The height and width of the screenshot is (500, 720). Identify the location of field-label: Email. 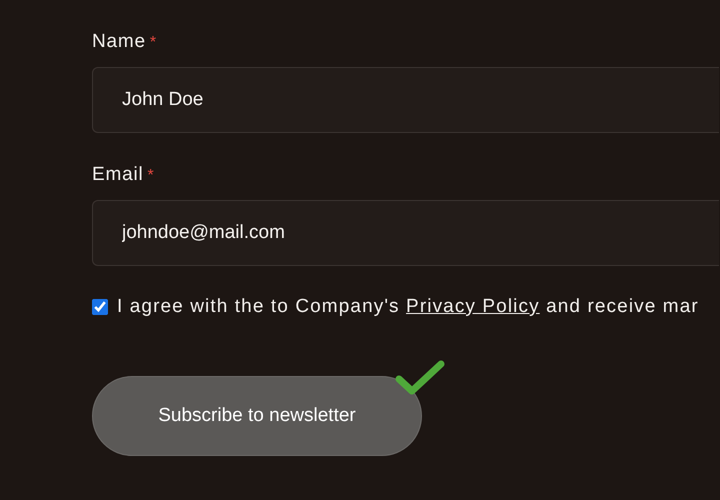
(118, 175).